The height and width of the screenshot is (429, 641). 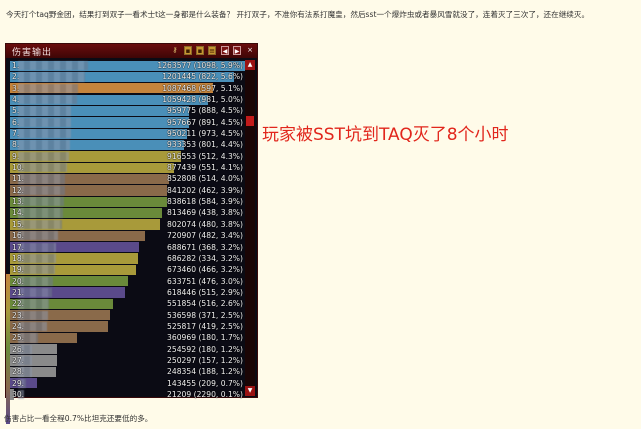 I want to click on meter-row: 12. 841202 (462, 3.9%), so click(x=128, y=190).